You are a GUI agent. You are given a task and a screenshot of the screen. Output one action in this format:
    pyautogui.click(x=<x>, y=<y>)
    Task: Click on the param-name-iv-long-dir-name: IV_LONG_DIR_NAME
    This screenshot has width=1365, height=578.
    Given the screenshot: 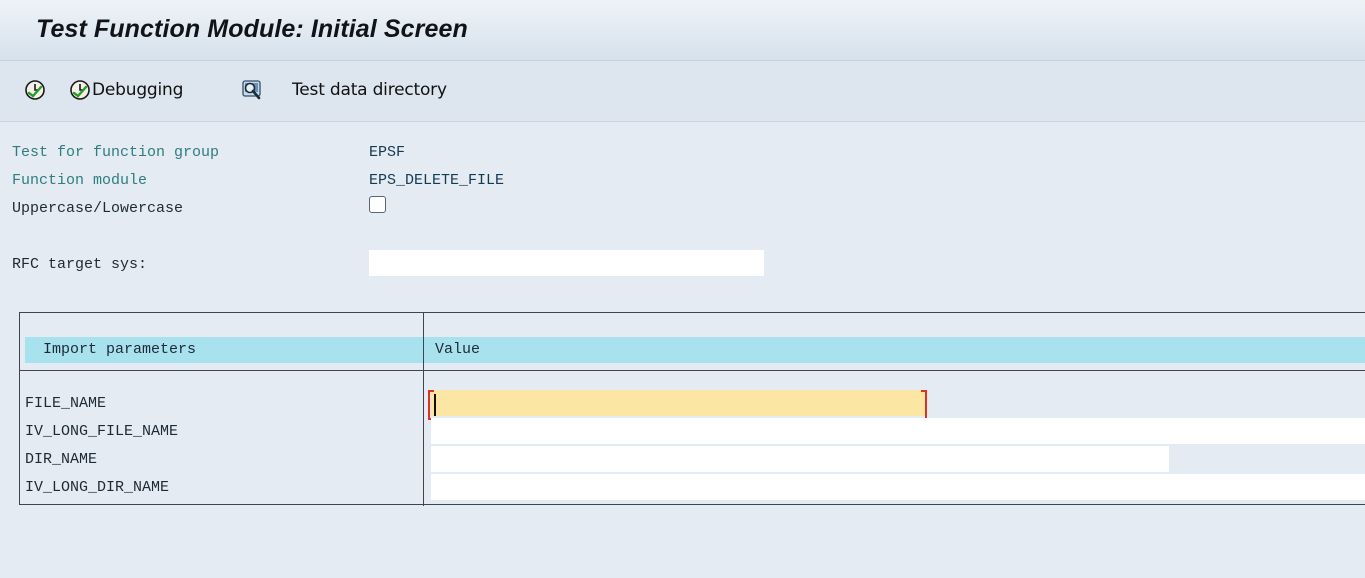 What is the action you would take?
    pyautogui.click(x=97, y=487)
    